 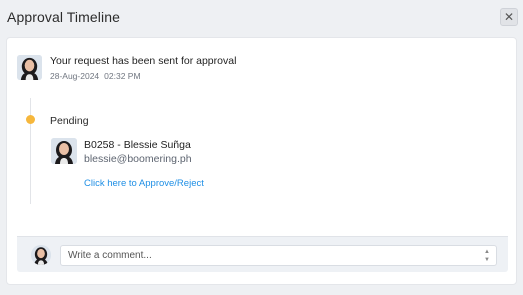 I want to click on approver-name: B0258 - Blessie Suñga, so click(x=137, y=145).